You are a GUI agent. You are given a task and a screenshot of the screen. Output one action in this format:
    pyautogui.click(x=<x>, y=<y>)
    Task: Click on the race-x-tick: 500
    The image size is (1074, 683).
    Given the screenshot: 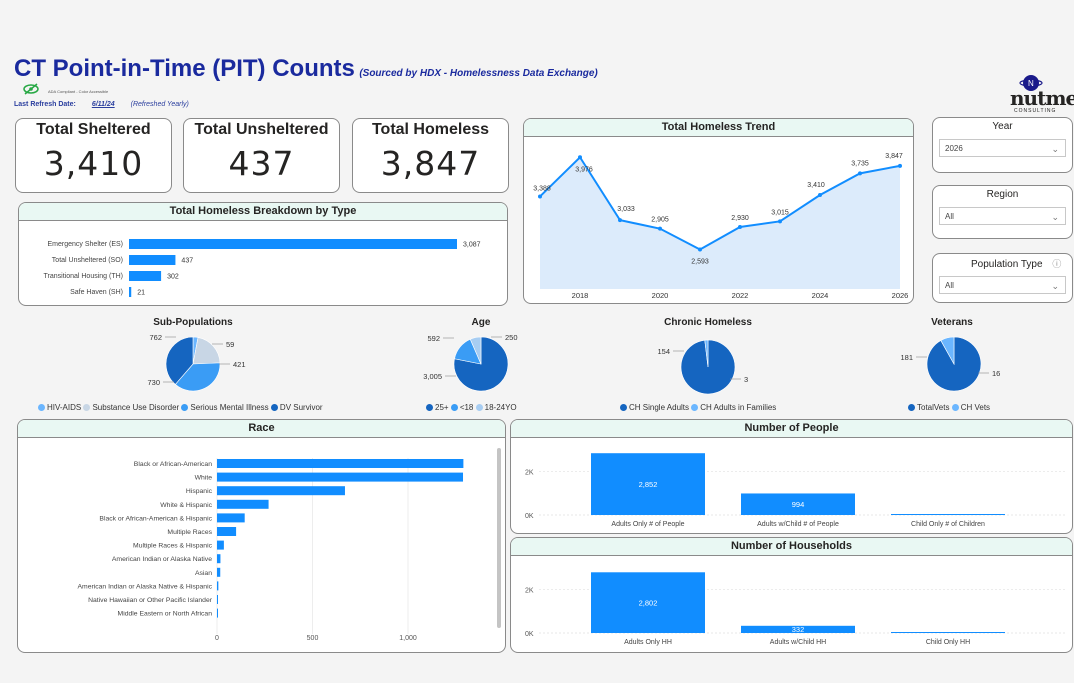 What is the action you would take?
    pyautogui.click(x=313, y=638)
    